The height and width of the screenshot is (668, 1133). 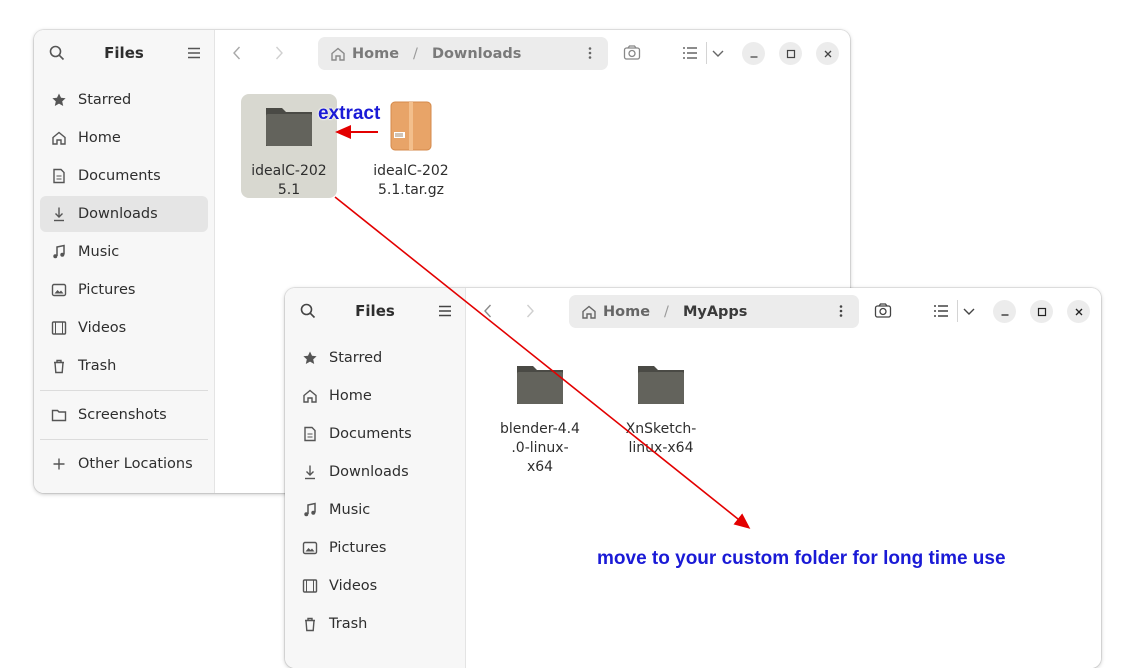 I want to click on file-item-blender-folder: blender-4.4 .0-linux- x64, so click(x=540, y=414).